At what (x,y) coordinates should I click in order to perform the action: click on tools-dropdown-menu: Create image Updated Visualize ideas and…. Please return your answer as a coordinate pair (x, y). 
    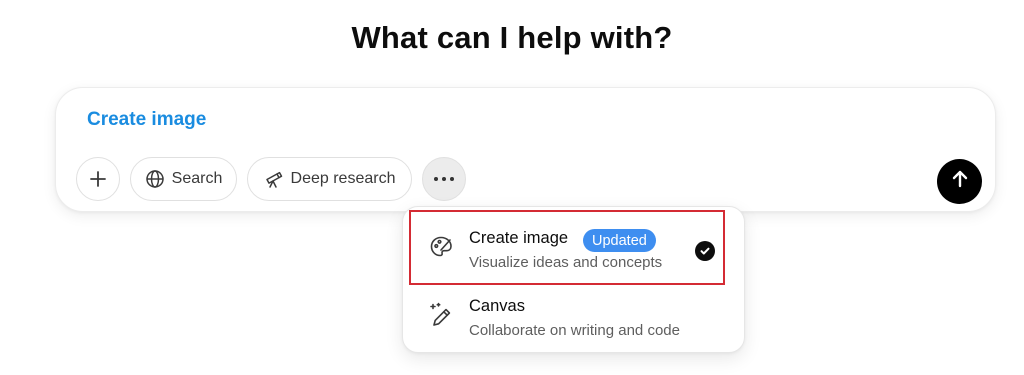
    Looking at the image, I should click on (573, 279).